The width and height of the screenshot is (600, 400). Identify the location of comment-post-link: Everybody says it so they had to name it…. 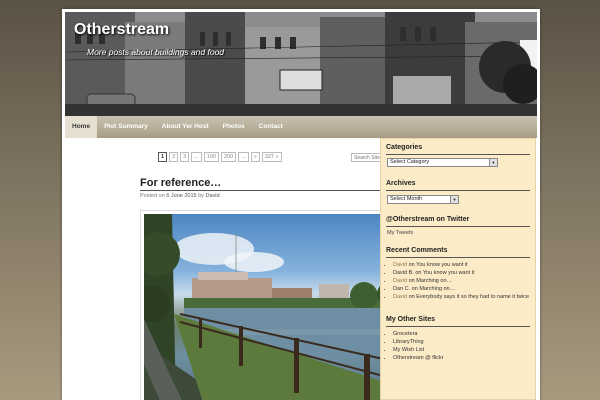
(472, 297).